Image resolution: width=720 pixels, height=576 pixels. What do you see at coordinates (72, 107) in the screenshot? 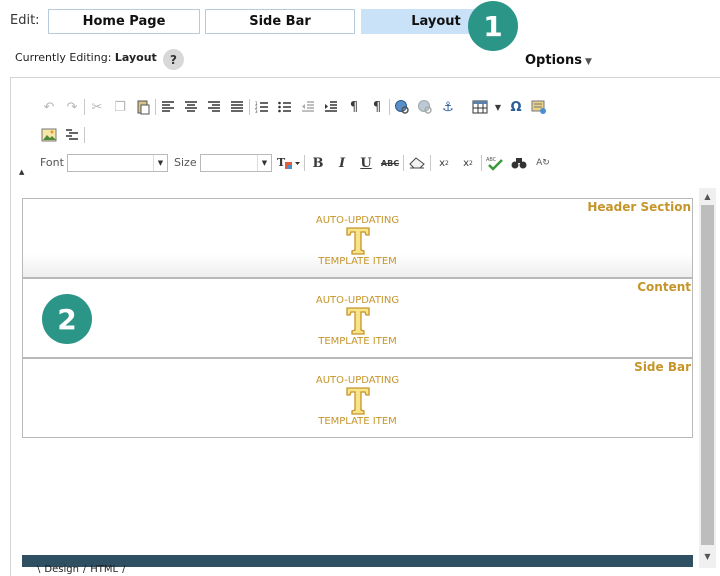
I see `redo-icon: ↷` at bounding box center [72, 107].